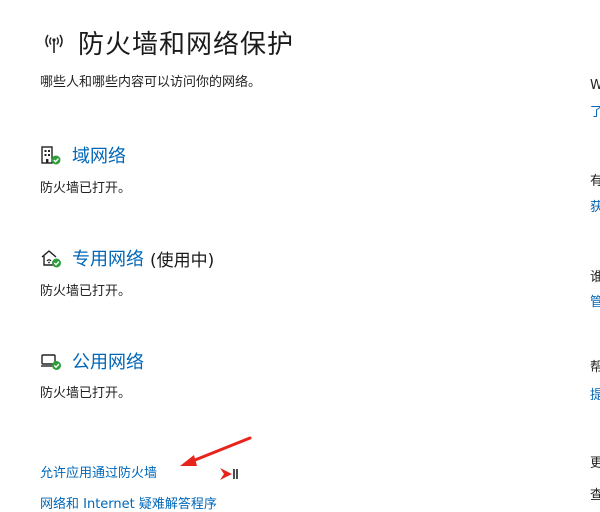 Image resolution: width=600 pixels, height=512 pixels. Describe the element at coordinates (108, 361) in the screenshot. I see `network-public-link: 公用网络` at that location.